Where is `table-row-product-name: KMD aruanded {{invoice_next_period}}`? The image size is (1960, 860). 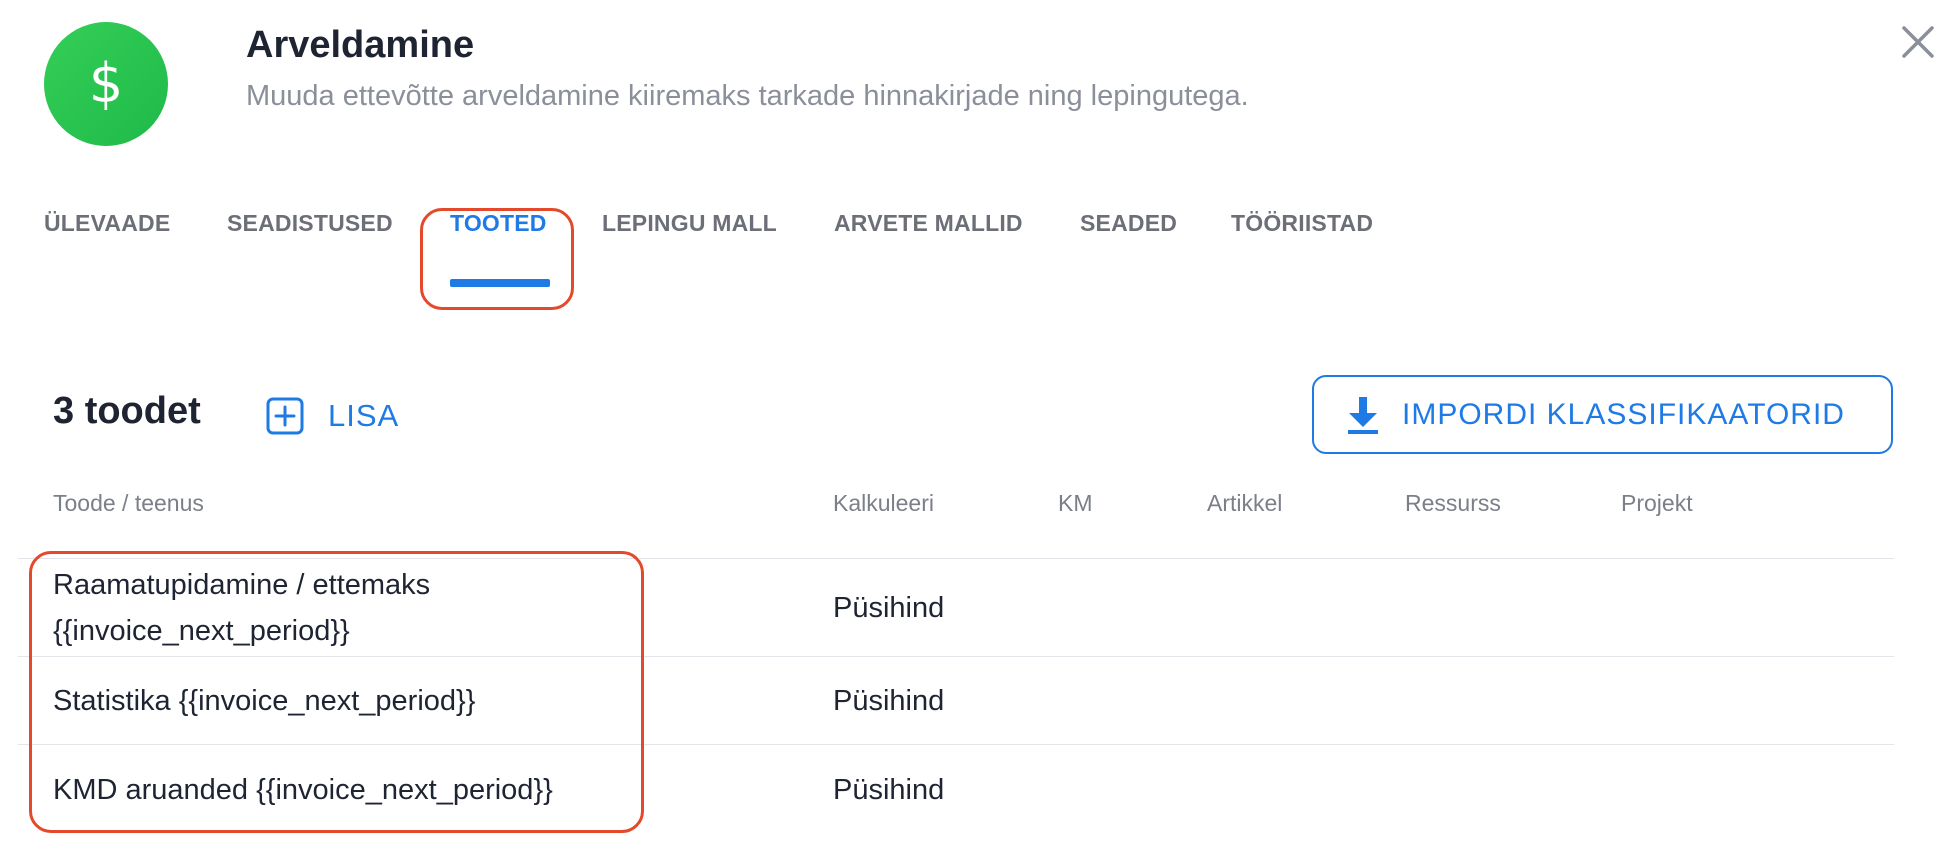
table-row-product-name: KMD aruanded {{invoice_next_period}} is located at coordinates (353, 790).